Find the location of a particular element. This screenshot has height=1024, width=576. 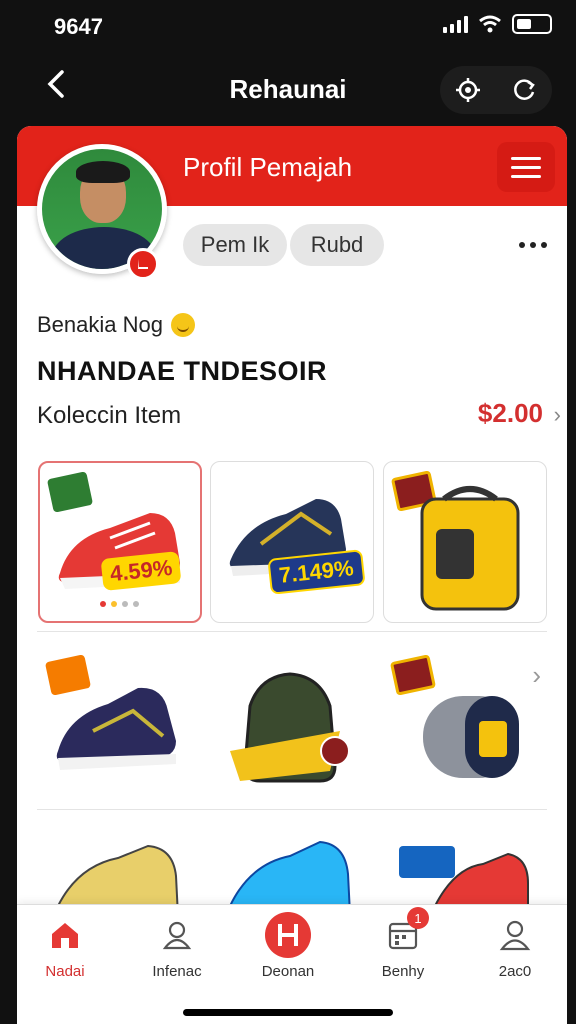

chip-1: Pem Ik is located at coordinates (235, 245).